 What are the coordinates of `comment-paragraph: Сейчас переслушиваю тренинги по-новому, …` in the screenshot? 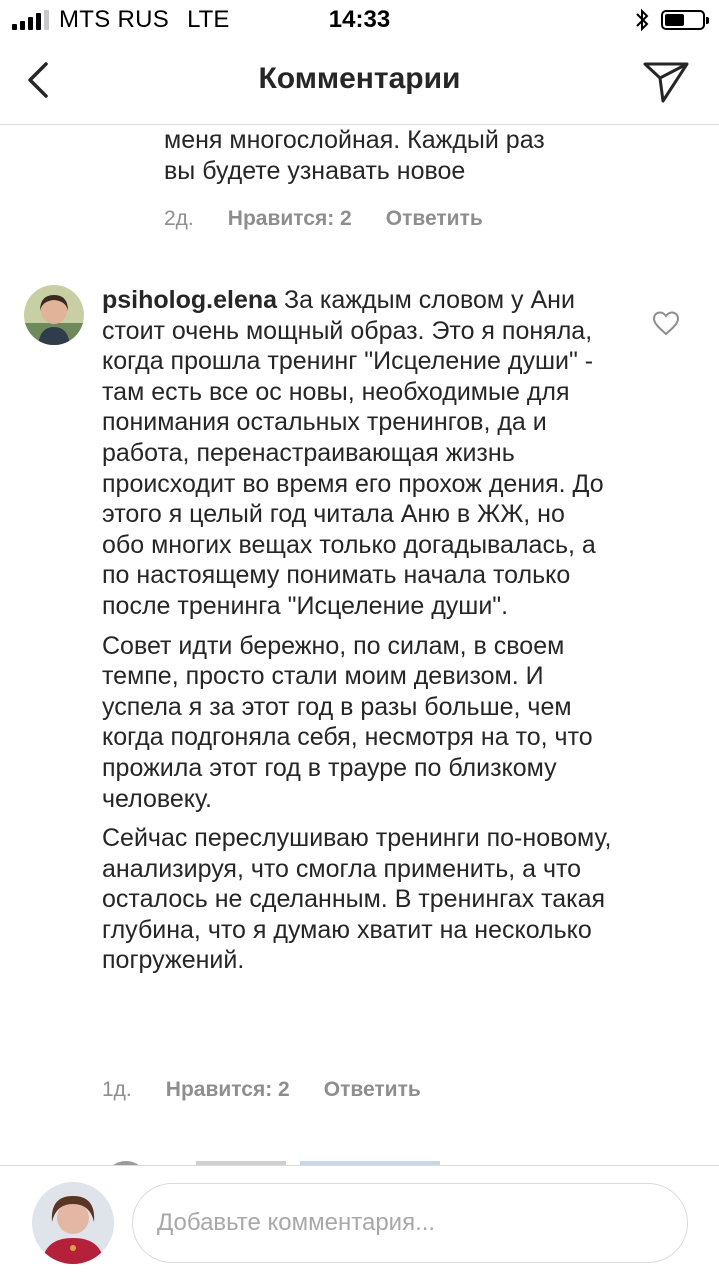 It's located at (357, 899).